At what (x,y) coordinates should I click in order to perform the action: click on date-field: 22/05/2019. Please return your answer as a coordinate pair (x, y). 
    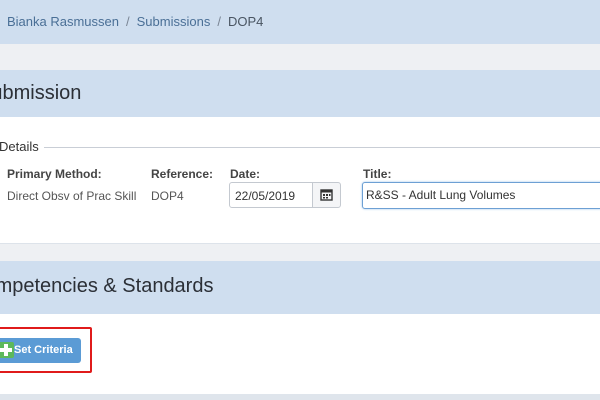
    Looking at the image, I should click on (271, 195).